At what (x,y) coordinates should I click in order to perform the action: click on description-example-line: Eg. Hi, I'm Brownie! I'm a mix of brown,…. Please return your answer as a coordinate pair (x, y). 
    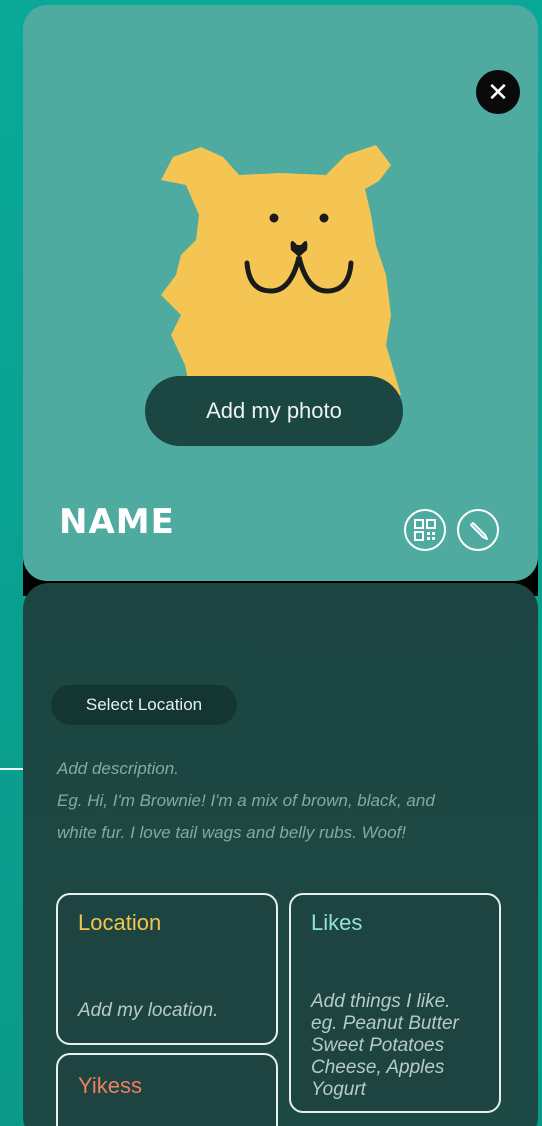
    Looking at the image, I should click on (246, 800).